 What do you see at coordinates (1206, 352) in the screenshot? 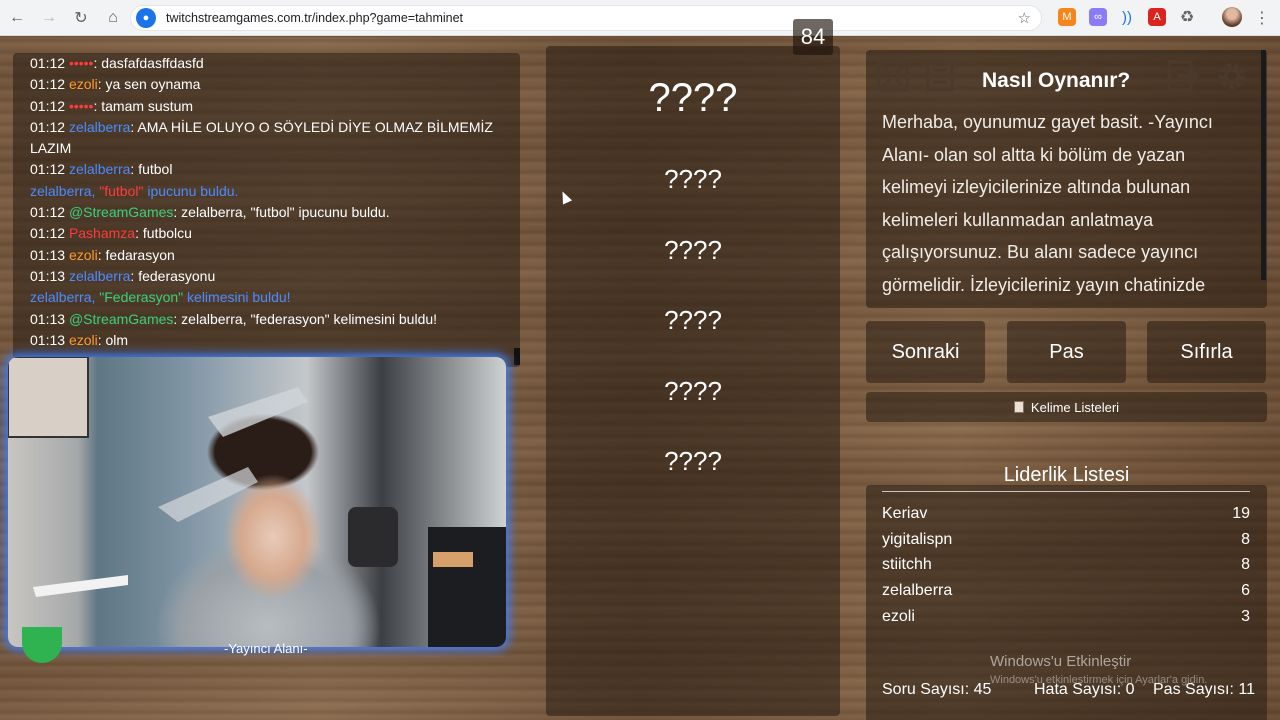
I see `reset-button: Sıfırla` at bounding box center [1206, 352].